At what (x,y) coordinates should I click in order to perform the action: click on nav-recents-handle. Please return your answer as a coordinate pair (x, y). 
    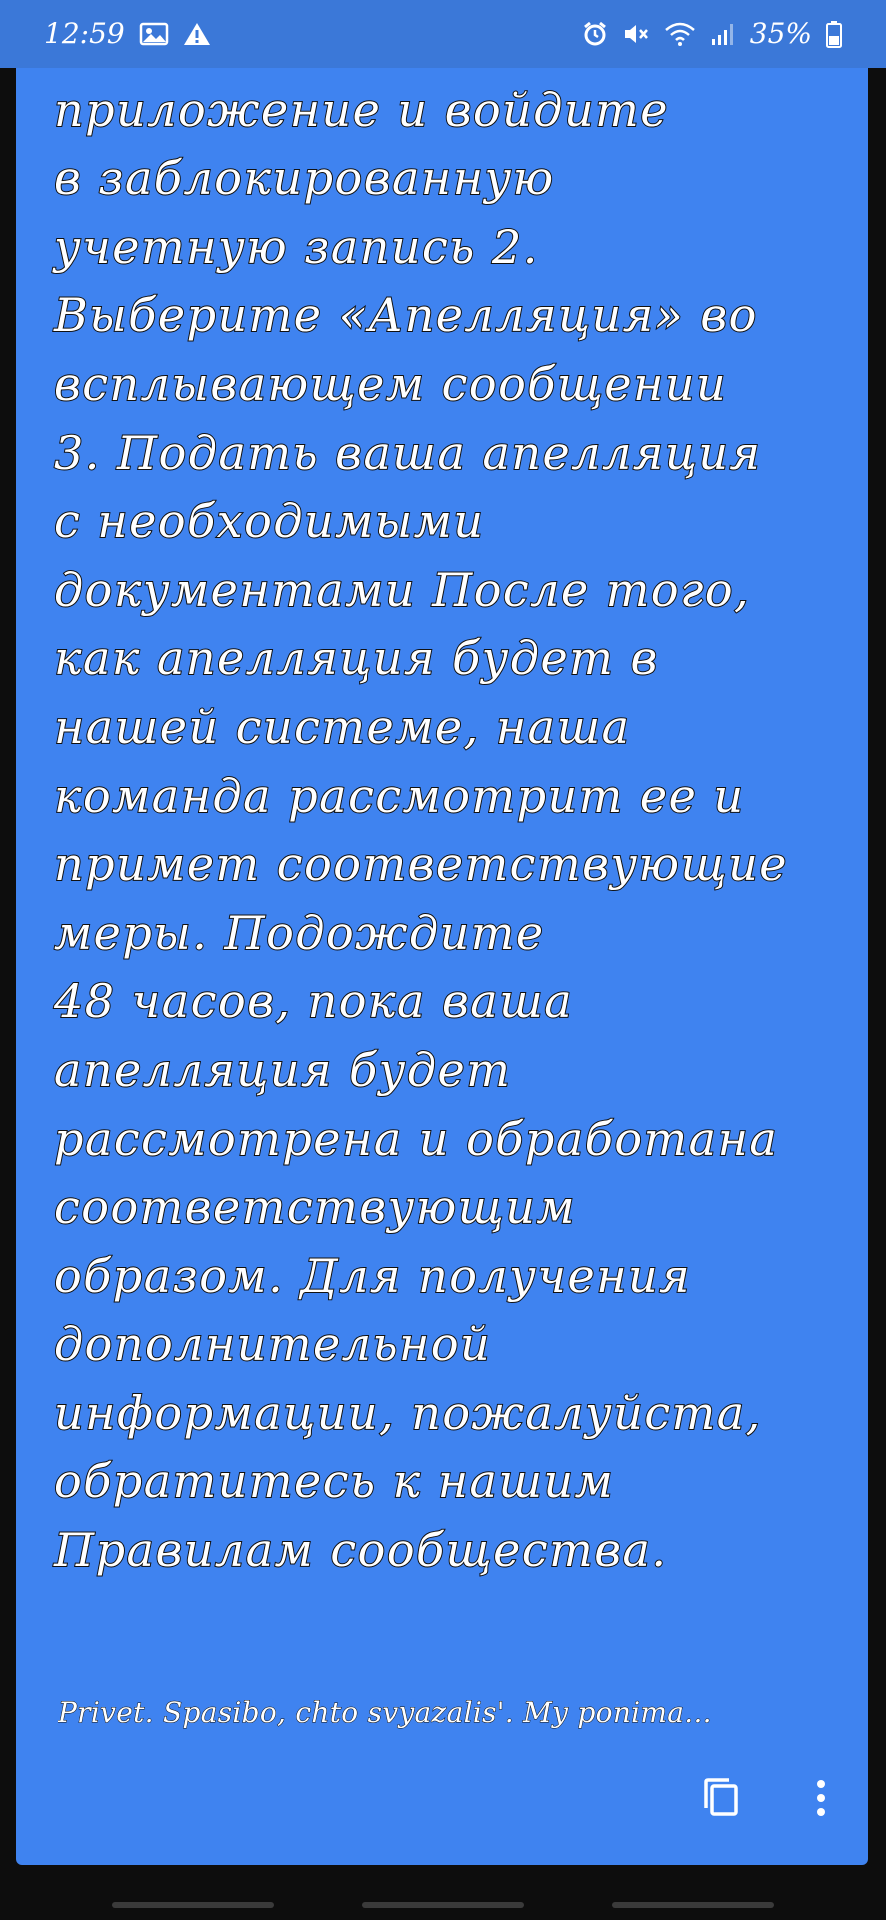
    Looking at the image, I should click on (193, 1905).